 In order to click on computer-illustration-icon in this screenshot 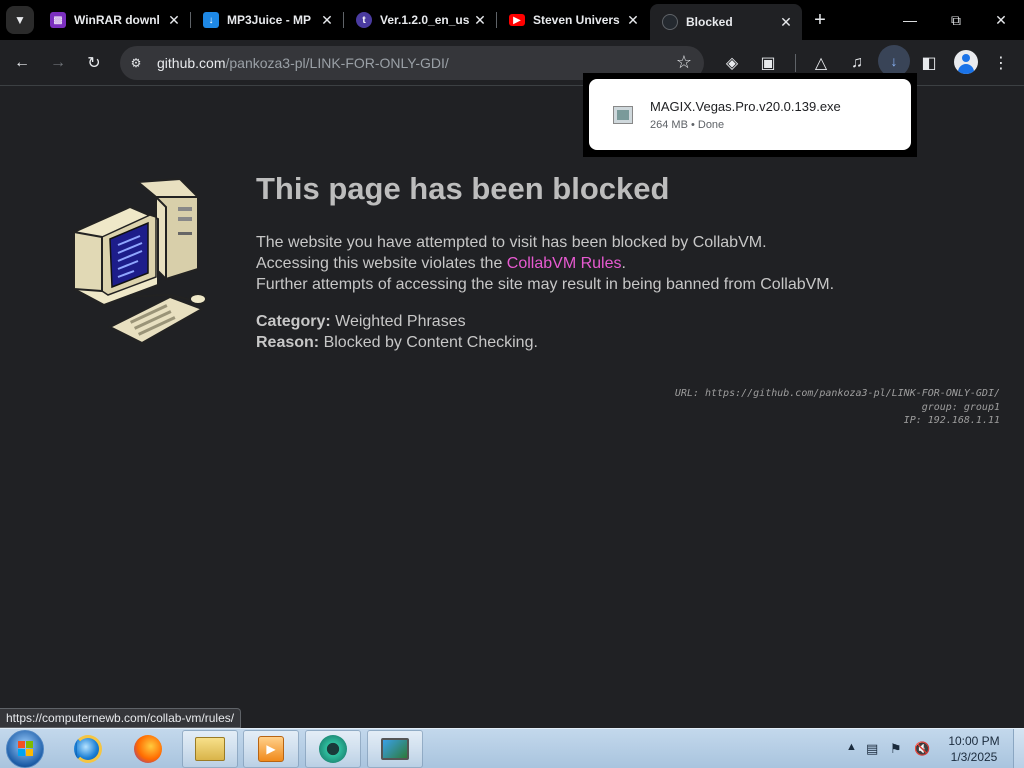, I will do `click(140, 261)`.